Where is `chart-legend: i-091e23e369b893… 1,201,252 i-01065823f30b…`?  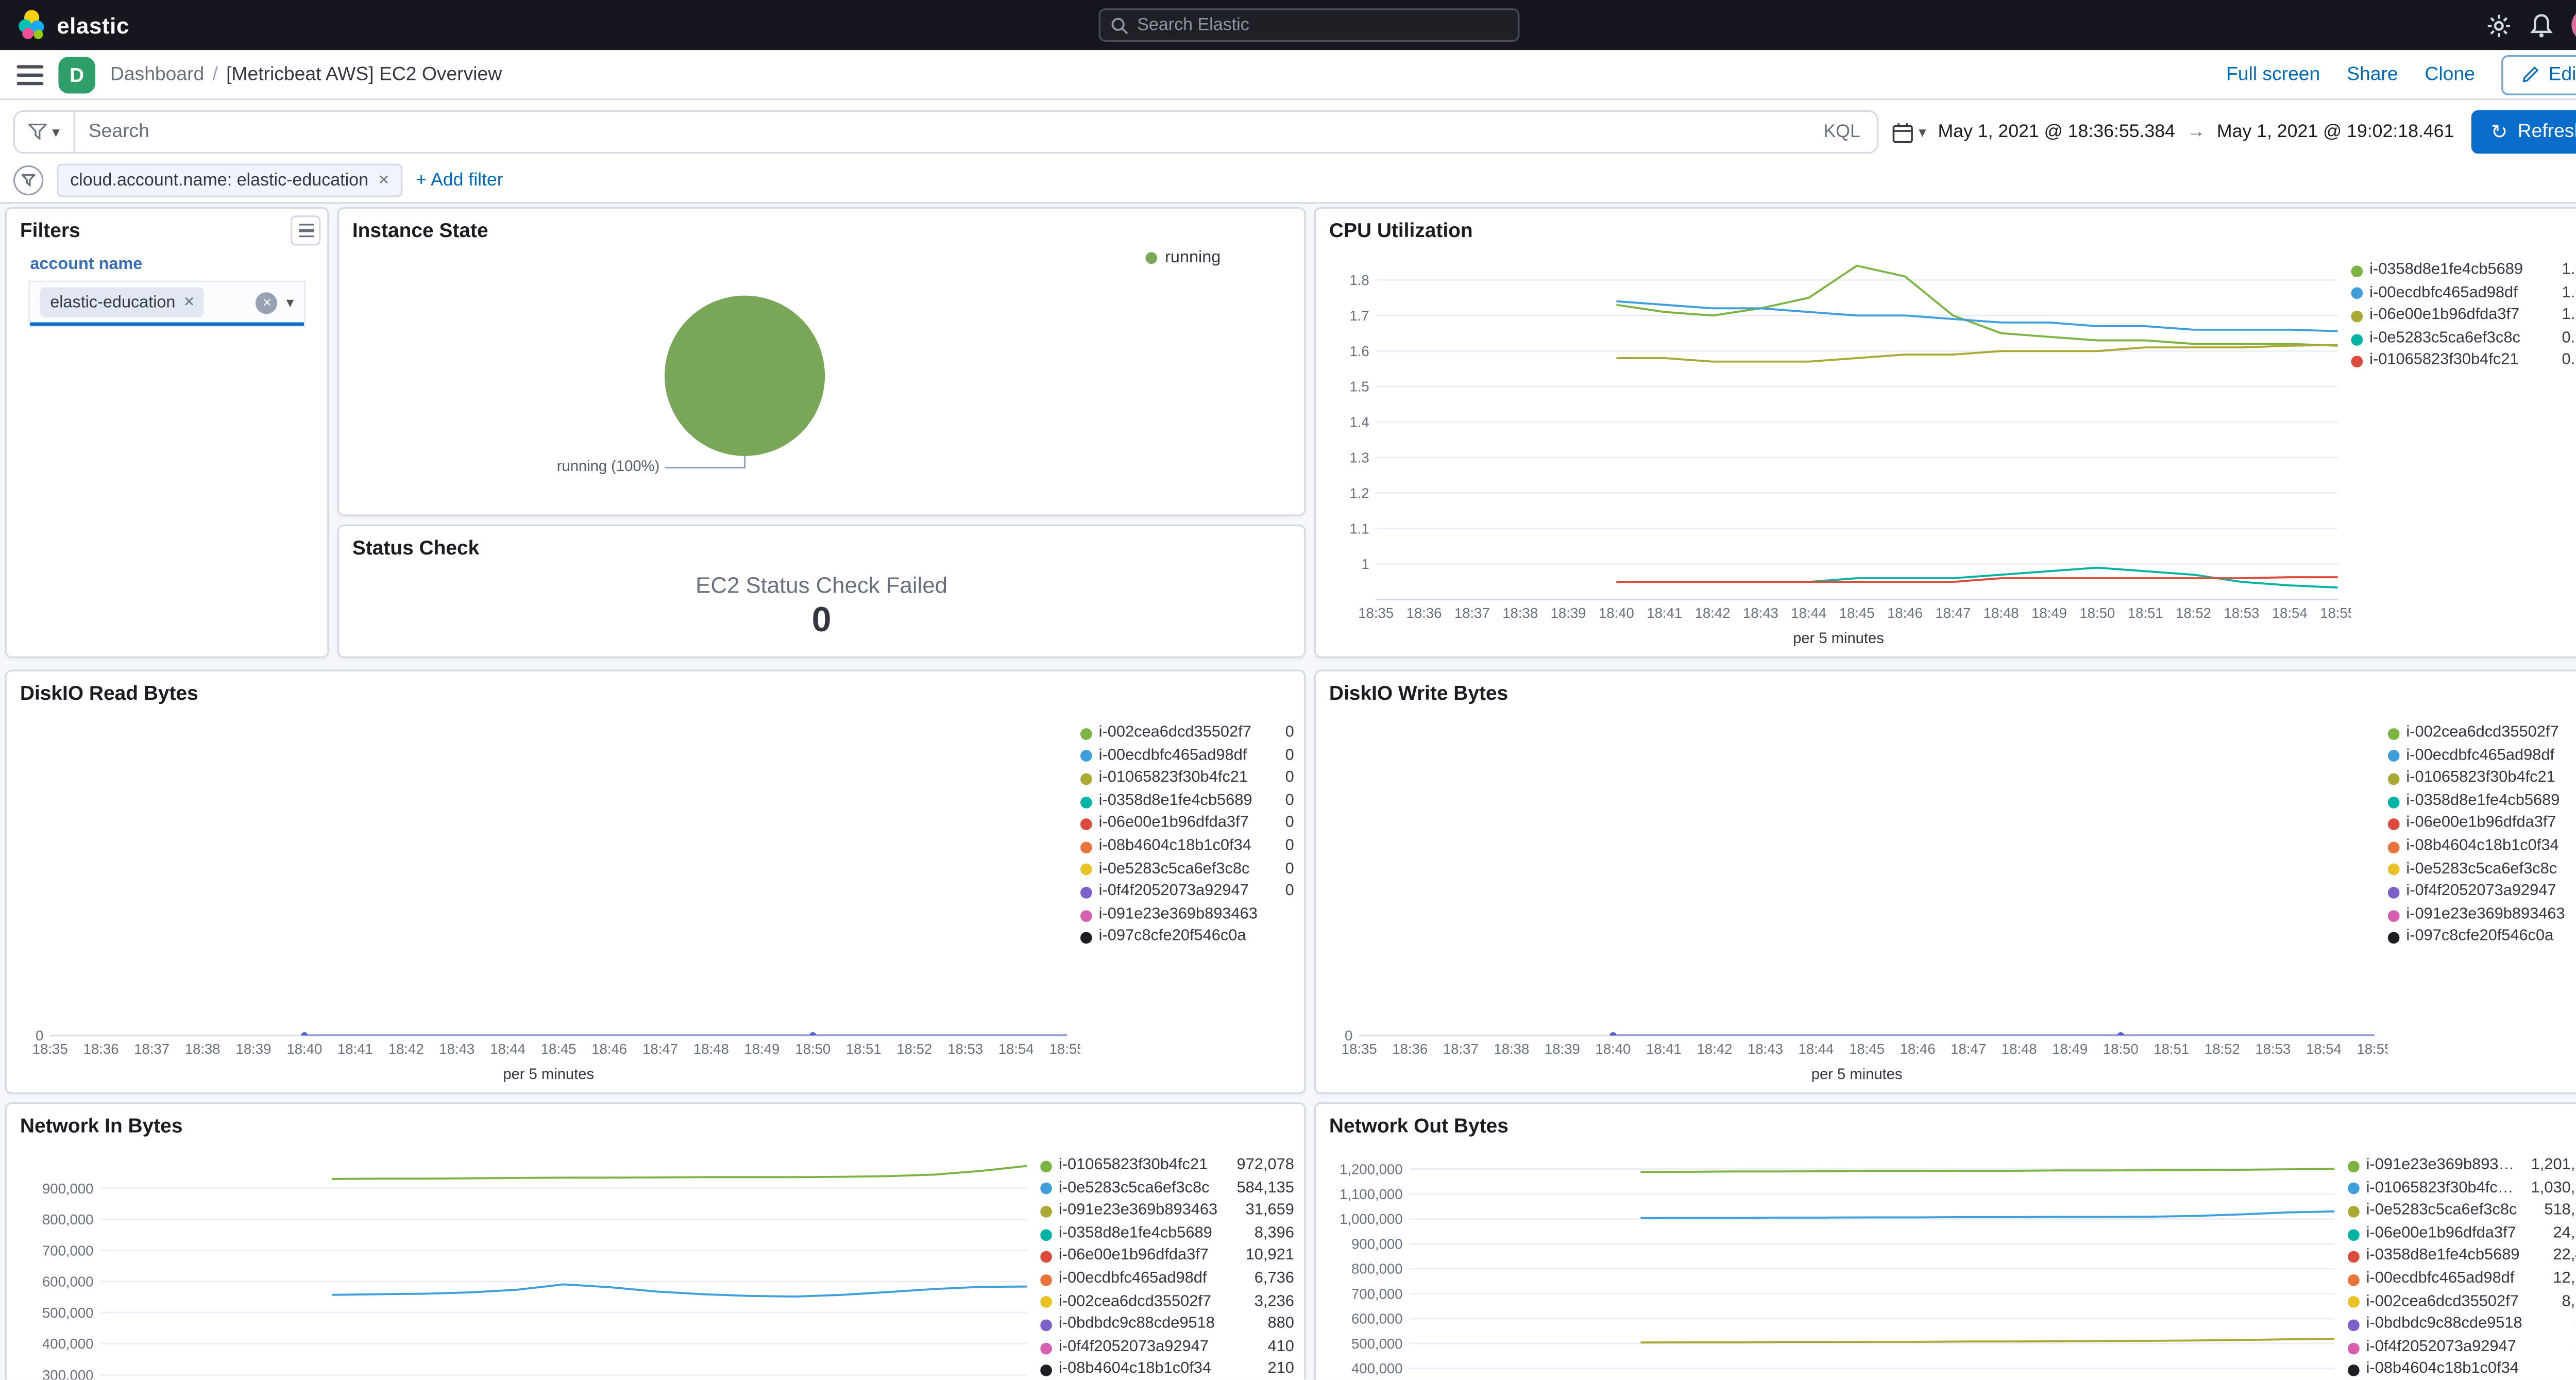
chart-legend: i-091e23e369b893… 1,201,252 i-01065823f30b… is located at coordinates (2461, 1261).